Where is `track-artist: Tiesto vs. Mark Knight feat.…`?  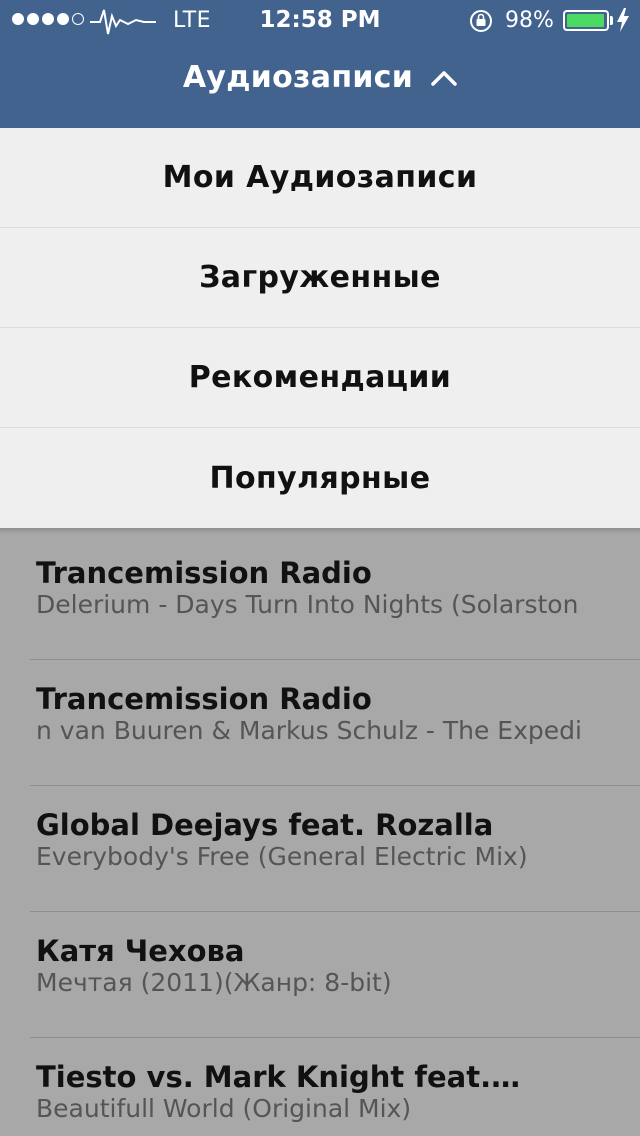 track-artist: Tiesto vs. Mark Knight feat.… is located at coordinates (278, 1077).